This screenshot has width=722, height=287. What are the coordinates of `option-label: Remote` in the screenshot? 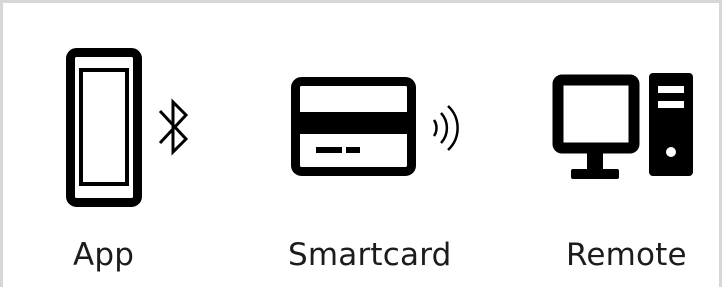 It's located at (626, 255).